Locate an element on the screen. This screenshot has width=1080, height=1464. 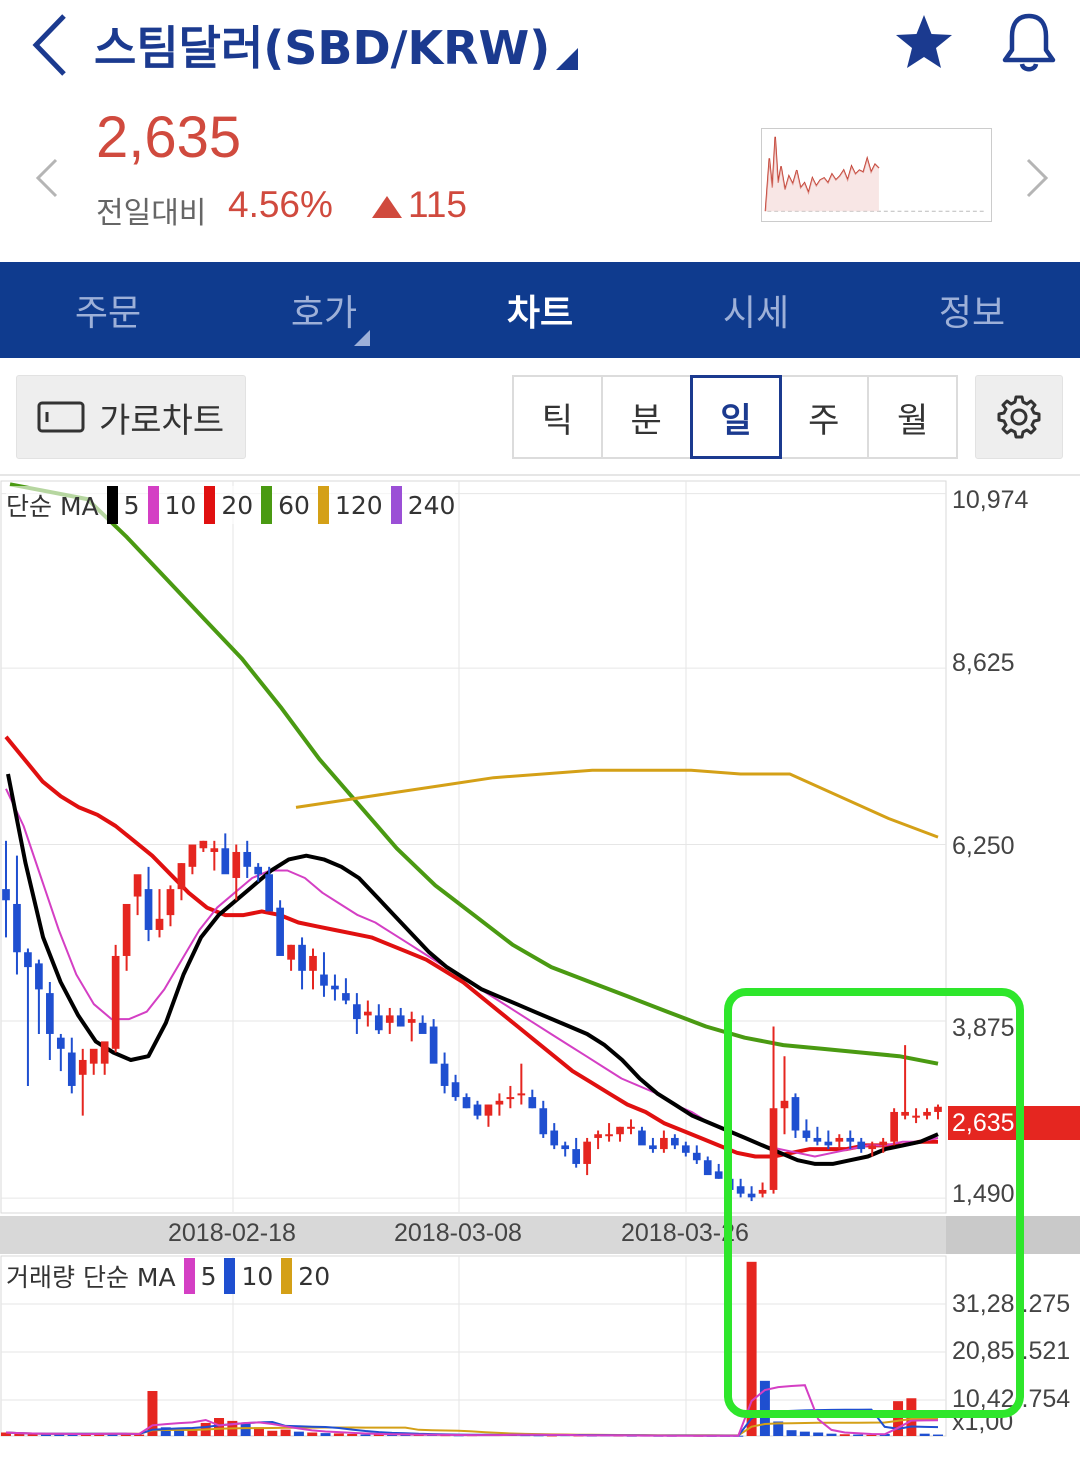
tab-chart: 차트 is located at coordinates (540, 310).